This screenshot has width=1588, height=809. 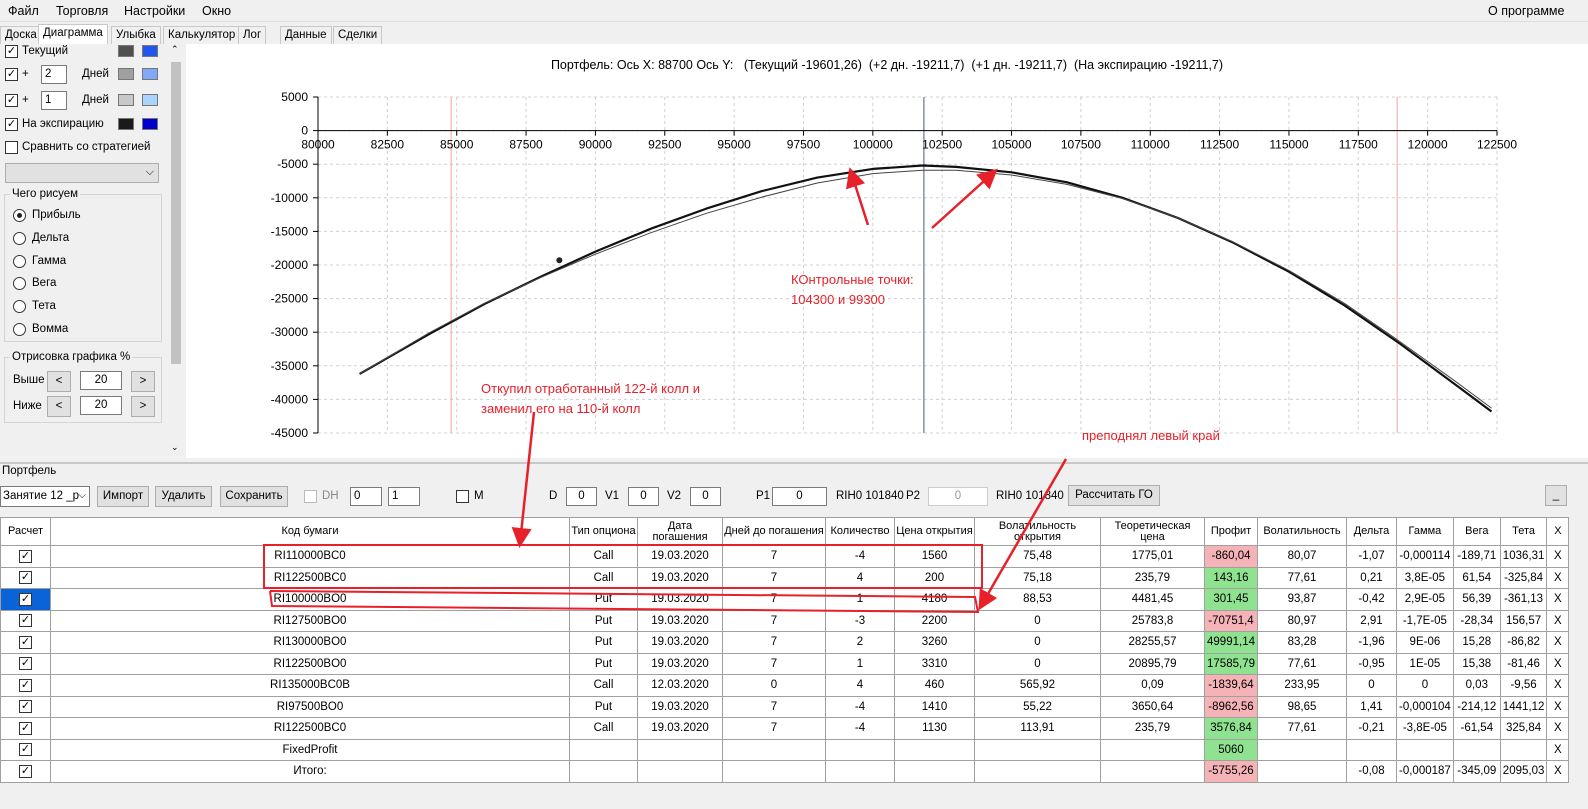 I want to click on cell-price: 1560, so click(x=934, y=556).